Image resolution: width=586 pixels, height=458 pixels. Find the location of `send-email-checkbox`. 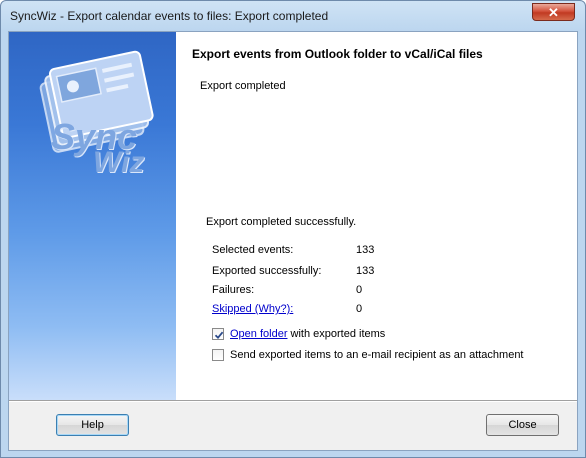

send-email-checkbox is located at coordinates (218, 355).